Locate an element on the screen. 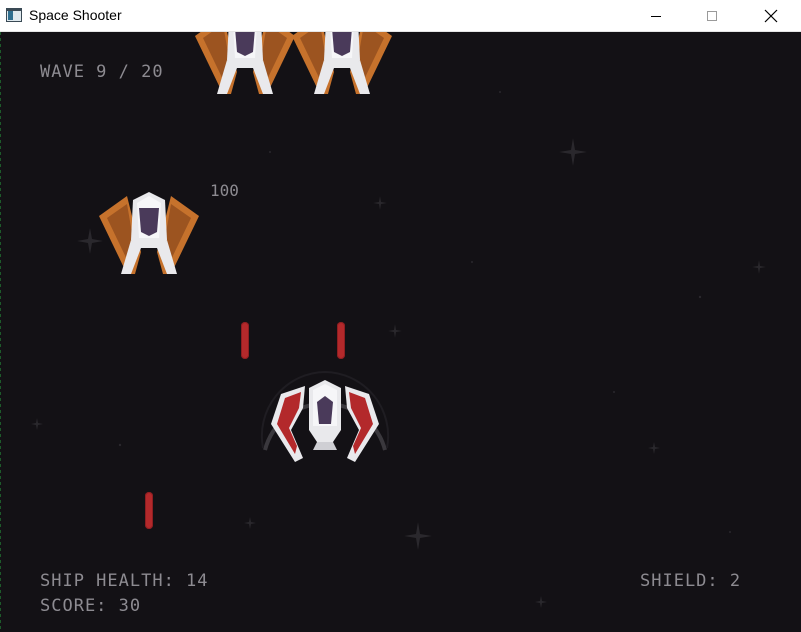 Image resolution: width=801 pixels, height=632 pixels. minimize-button is located at coordinates (656, 15).